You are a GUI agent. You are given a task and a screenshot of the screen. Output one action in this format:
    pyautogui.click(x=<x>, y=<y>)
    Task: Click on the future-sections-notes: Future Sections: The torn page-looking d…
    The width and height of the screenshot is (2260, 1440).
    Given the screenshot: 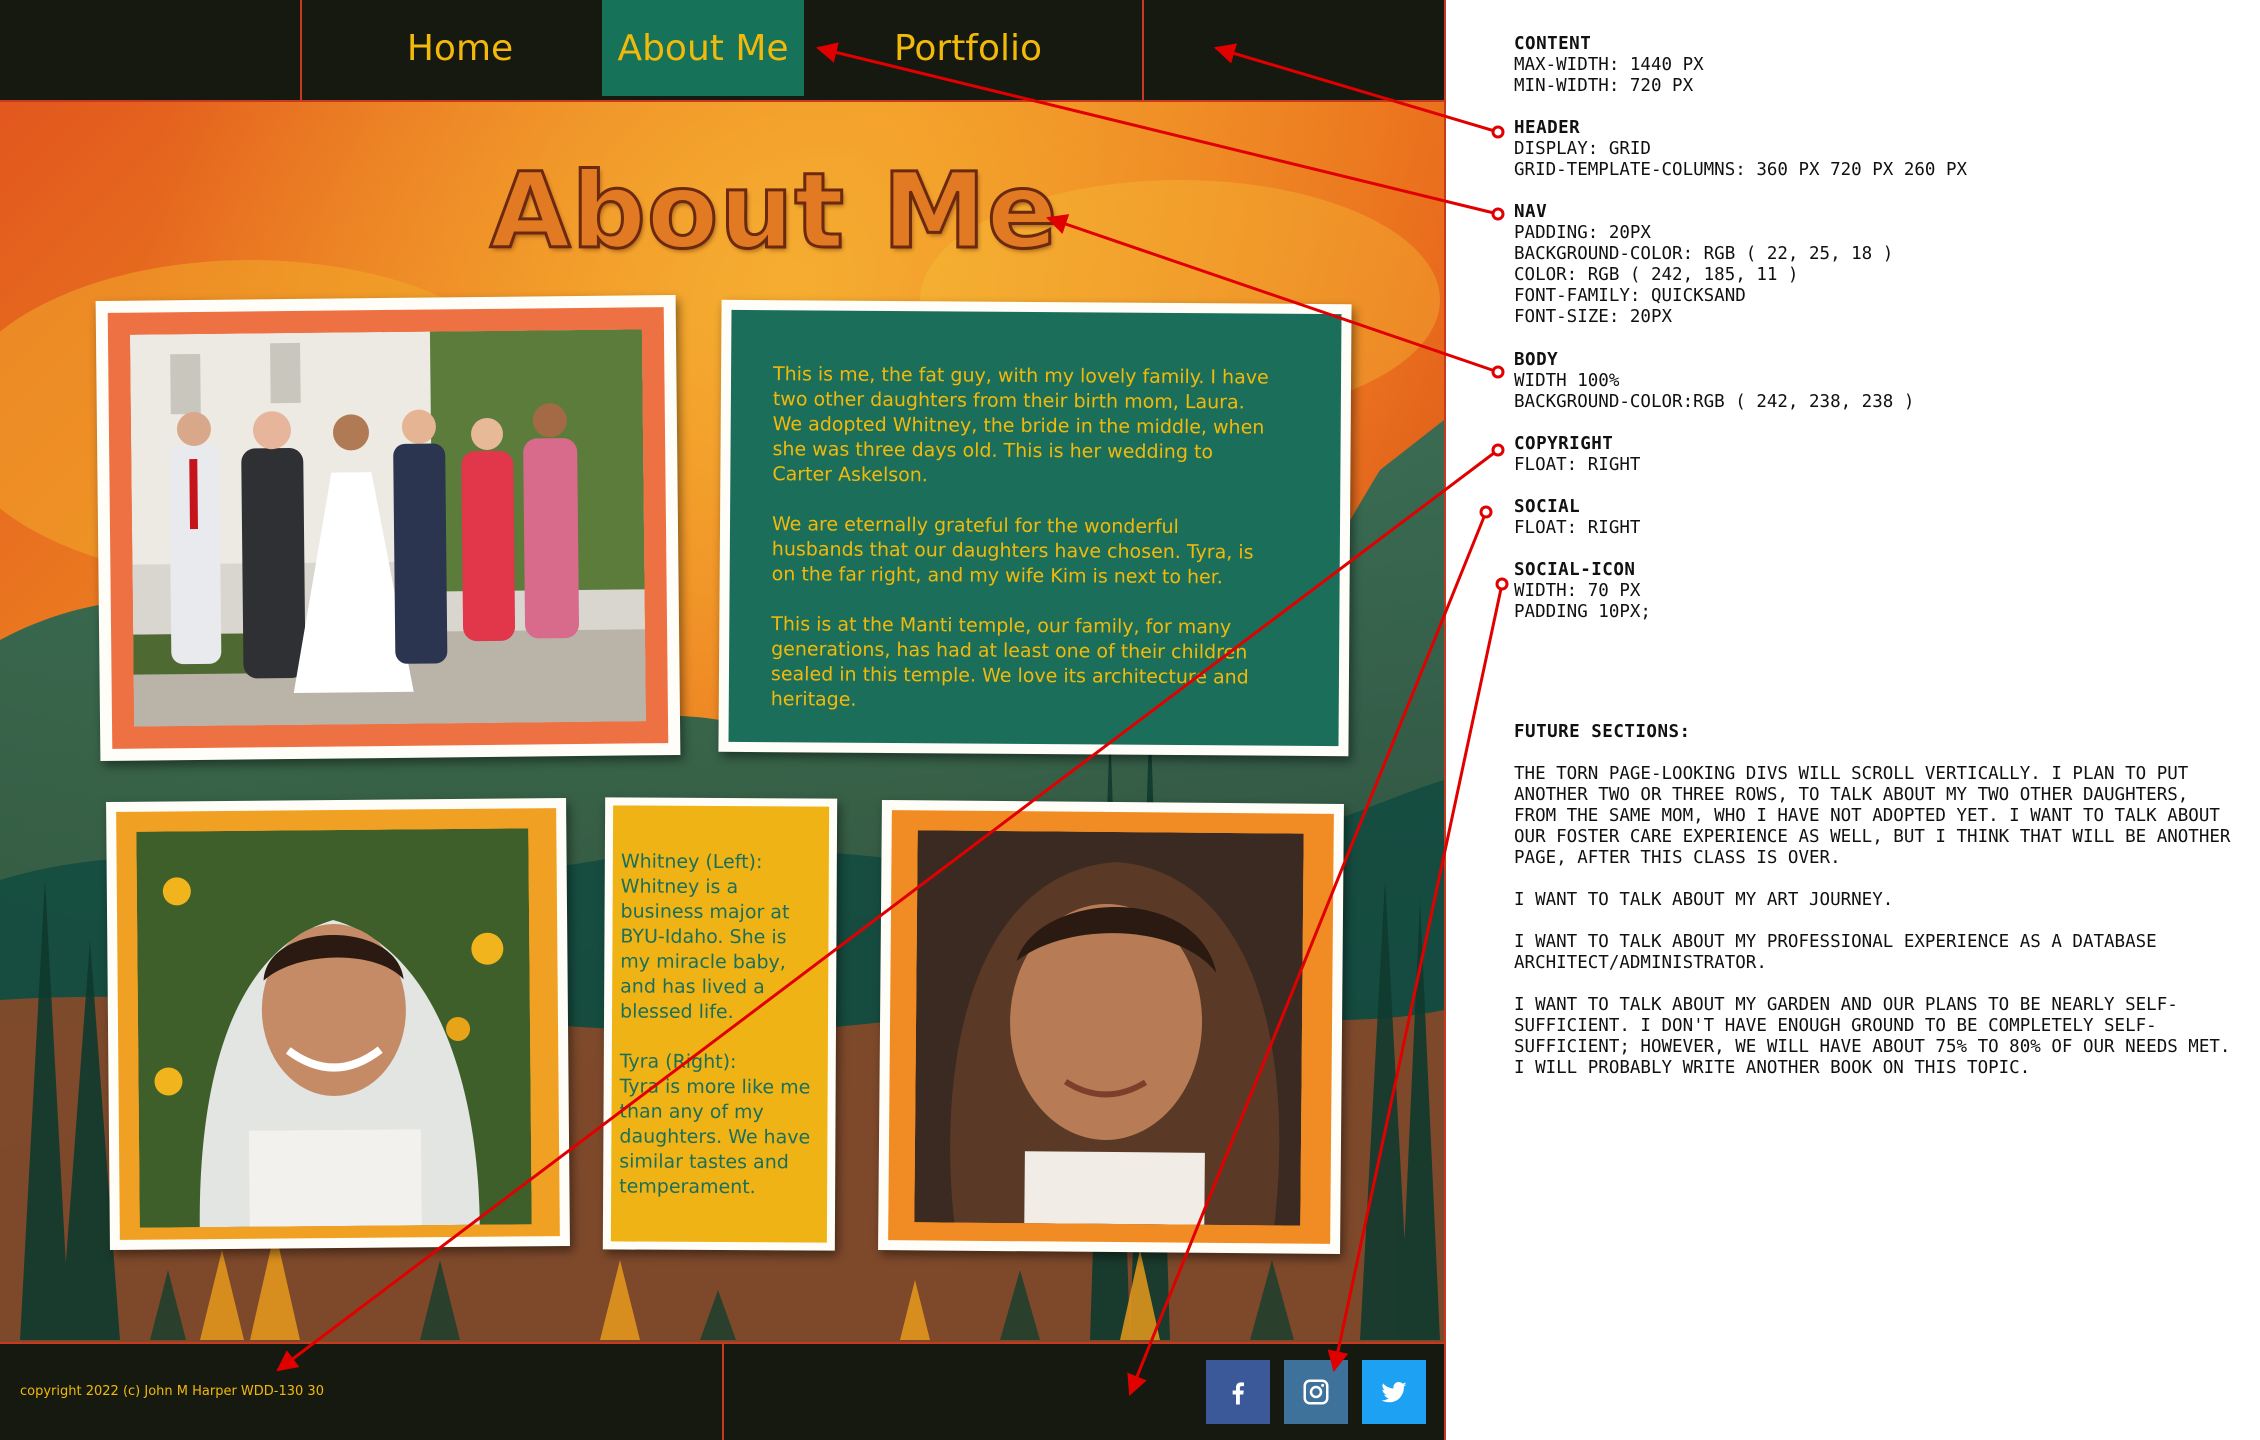 What is the action you would take?
    pyautogui.click(x=1874, y=911)
    